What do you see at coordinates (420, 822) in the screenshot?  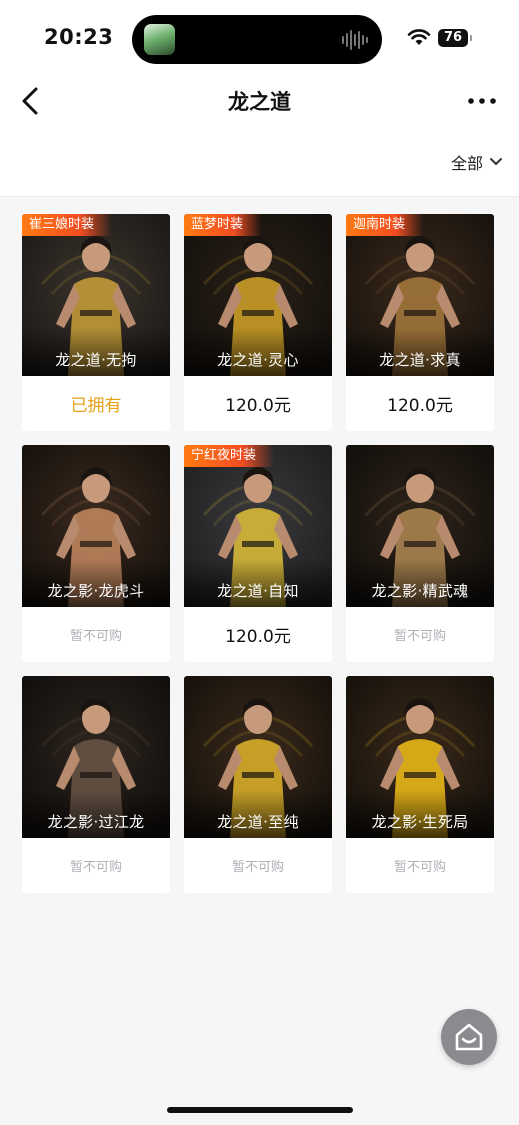 I see `outfit-name: 龙之影·生死局` at bounding box center [420, 822].